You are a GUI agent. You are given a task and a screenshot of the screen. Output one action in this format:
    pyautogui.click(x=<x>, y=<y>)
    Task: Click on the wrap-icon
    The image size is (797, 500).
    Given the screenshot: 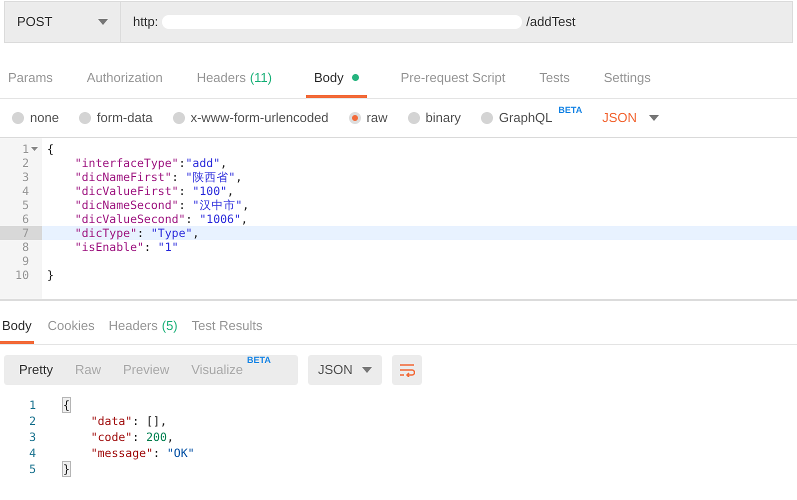 What is the action you would take?
    pyautogui.click(x=407, y=370)
    